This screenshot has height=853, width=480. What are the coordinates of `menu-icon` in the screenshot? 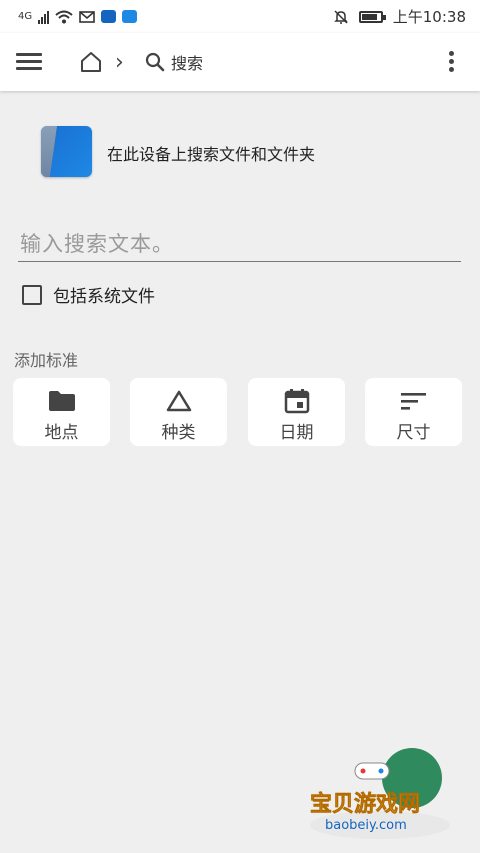 It's located at (29, 62).